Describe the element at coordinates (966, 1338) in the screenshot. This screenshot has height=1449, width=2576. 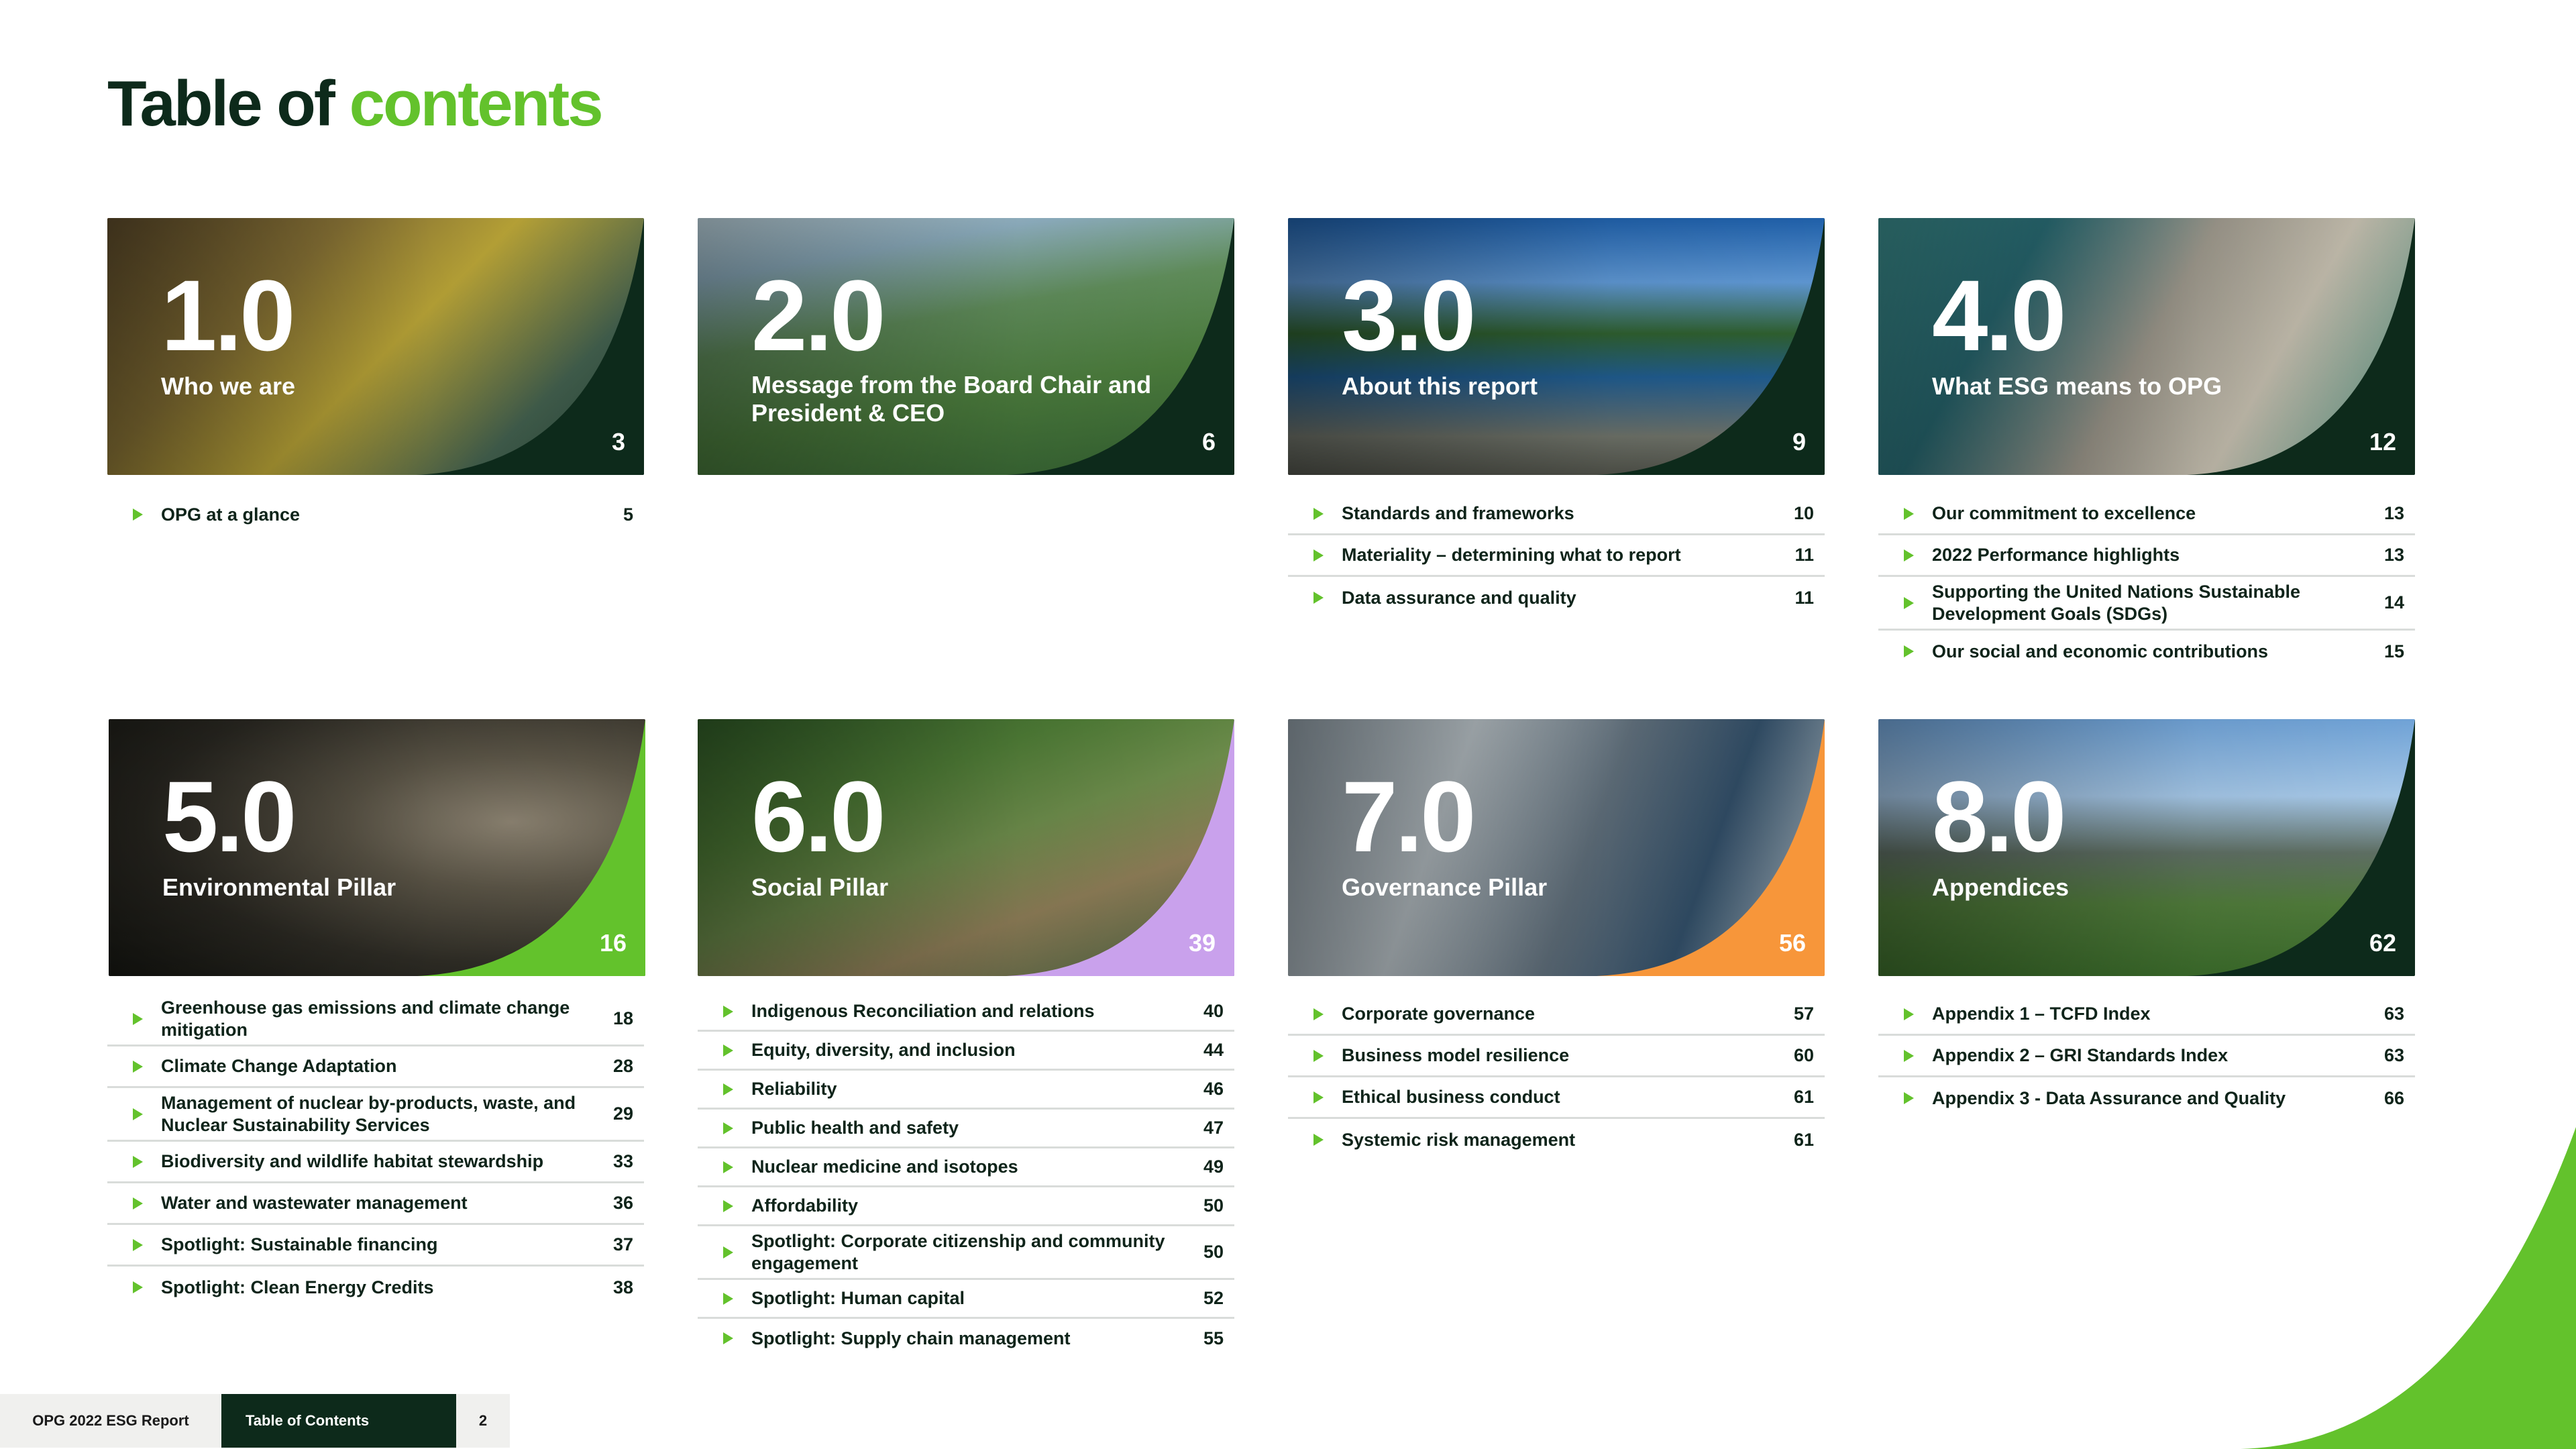
I see `list-item: Spotlight: Supply chain management 55` at that location.